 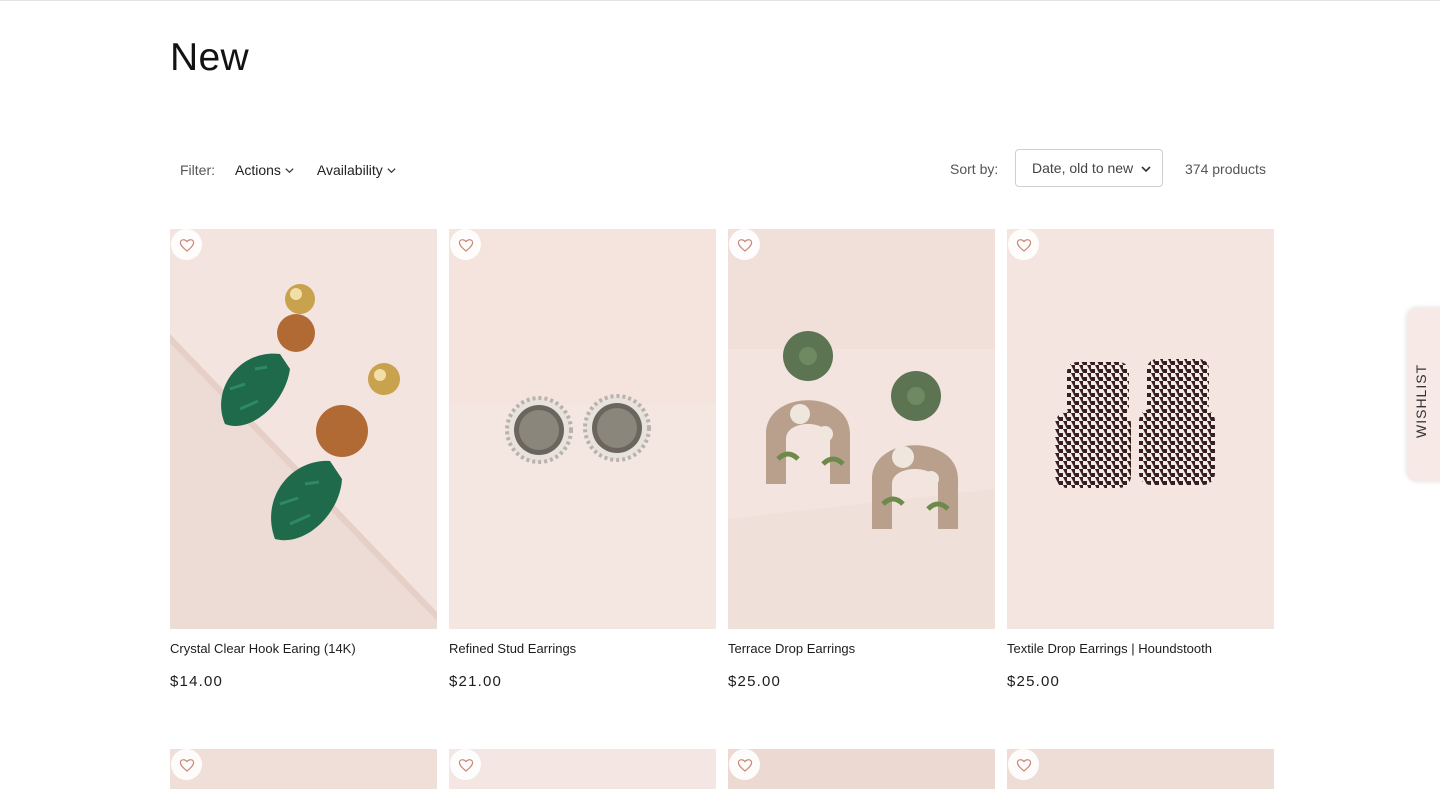 I want to click on product-photo-terrace-drop-earrings, so click(x=861, y=429).